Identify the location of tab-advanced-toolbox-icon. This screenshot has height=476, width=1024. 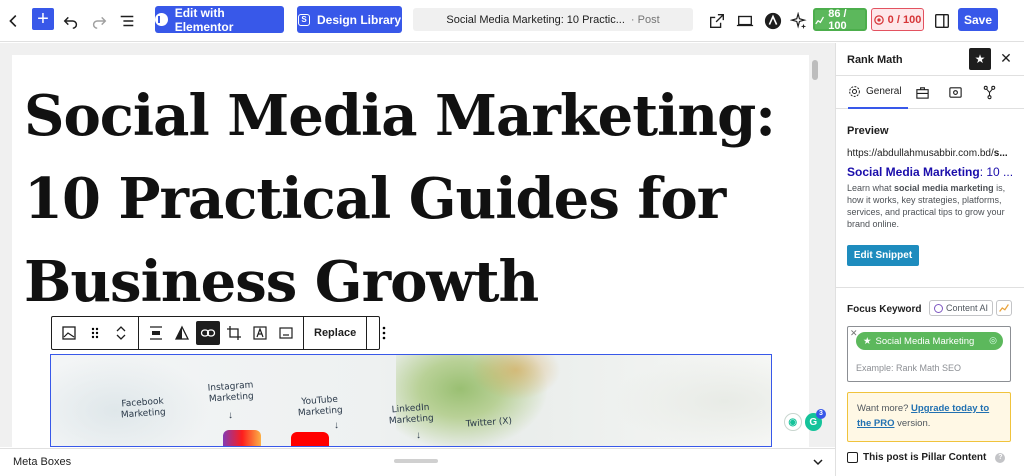
(922, 92).